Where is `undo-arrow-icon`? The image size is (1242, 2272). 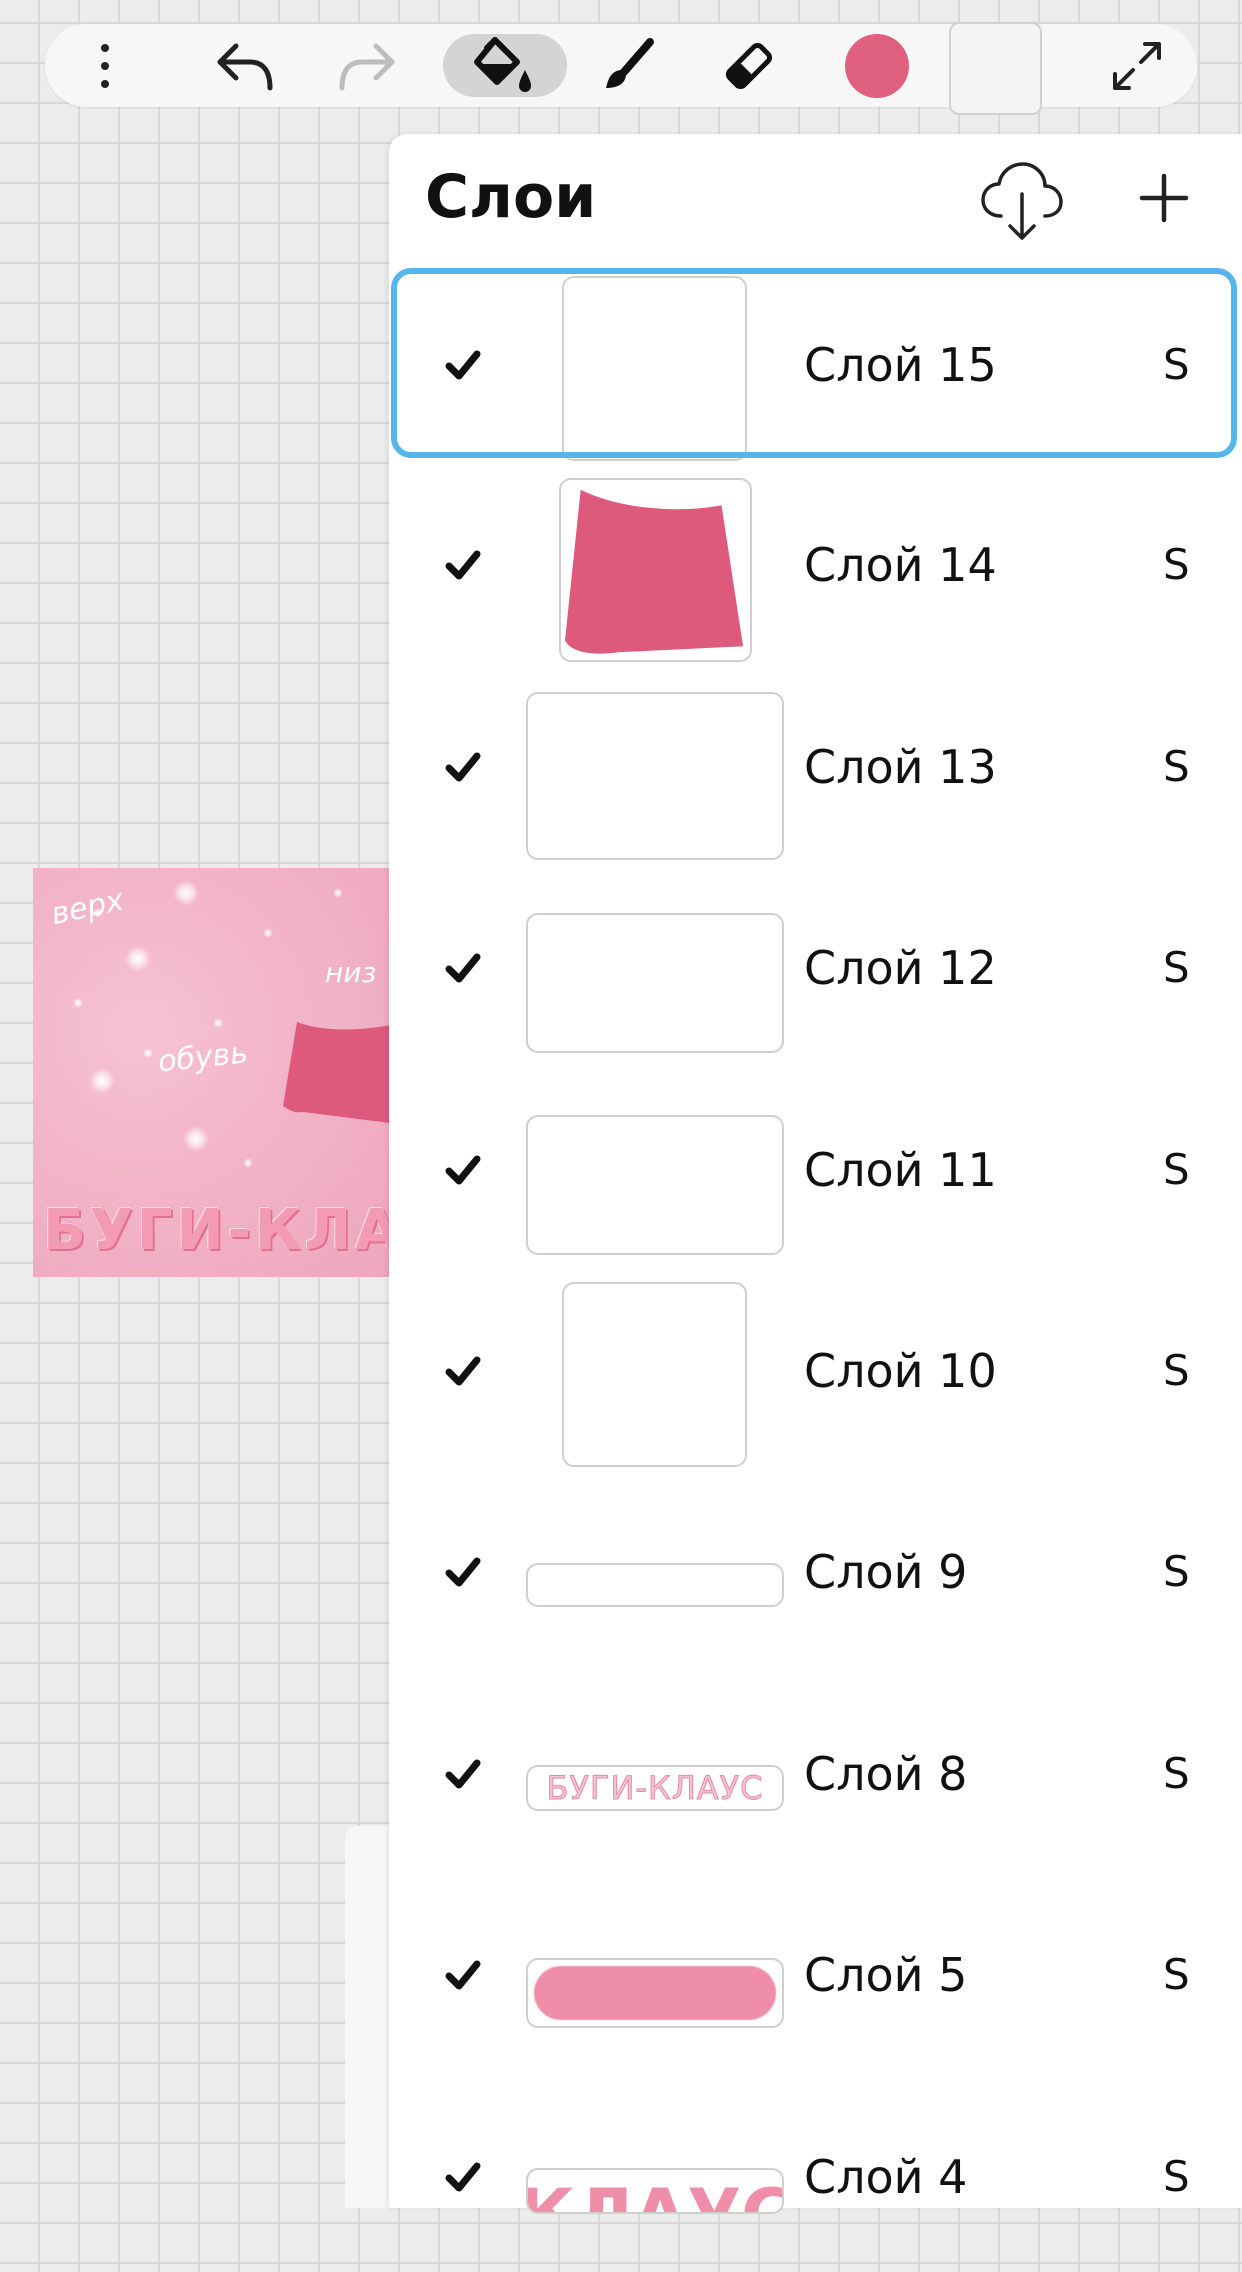
undo-arrow-icon is located at coordinates (245, 66).